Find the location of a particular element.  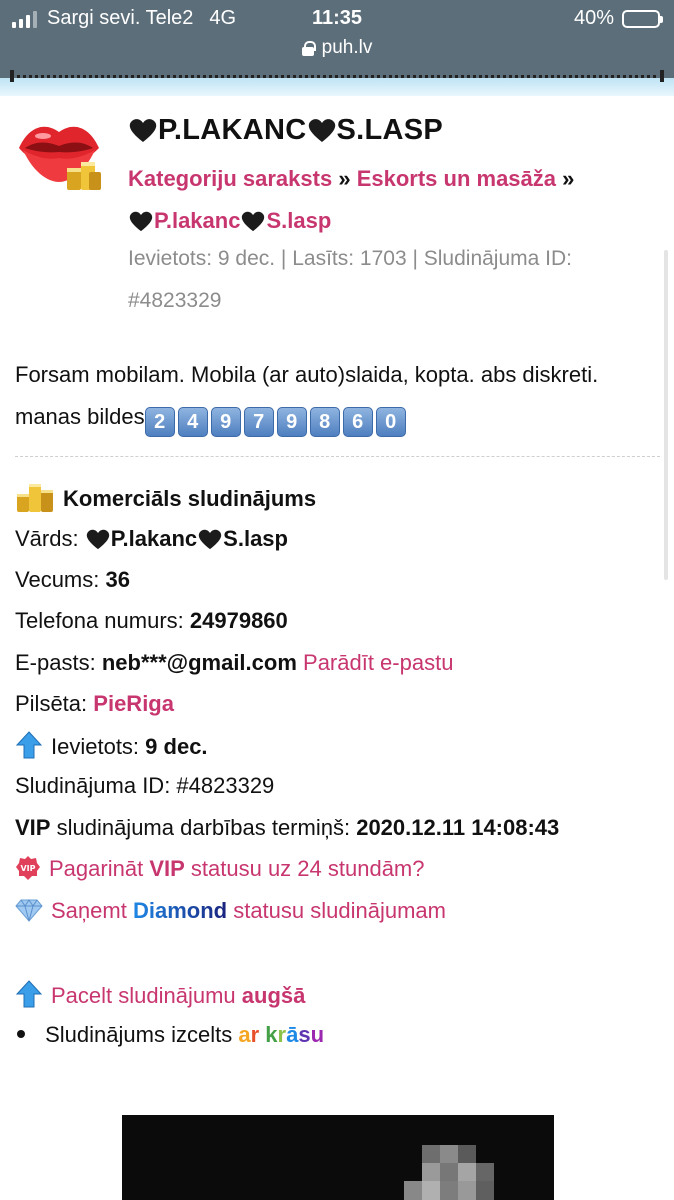

vip-term-label: sludinājuma darbības termiņš: is located at coordinates (203, 827).